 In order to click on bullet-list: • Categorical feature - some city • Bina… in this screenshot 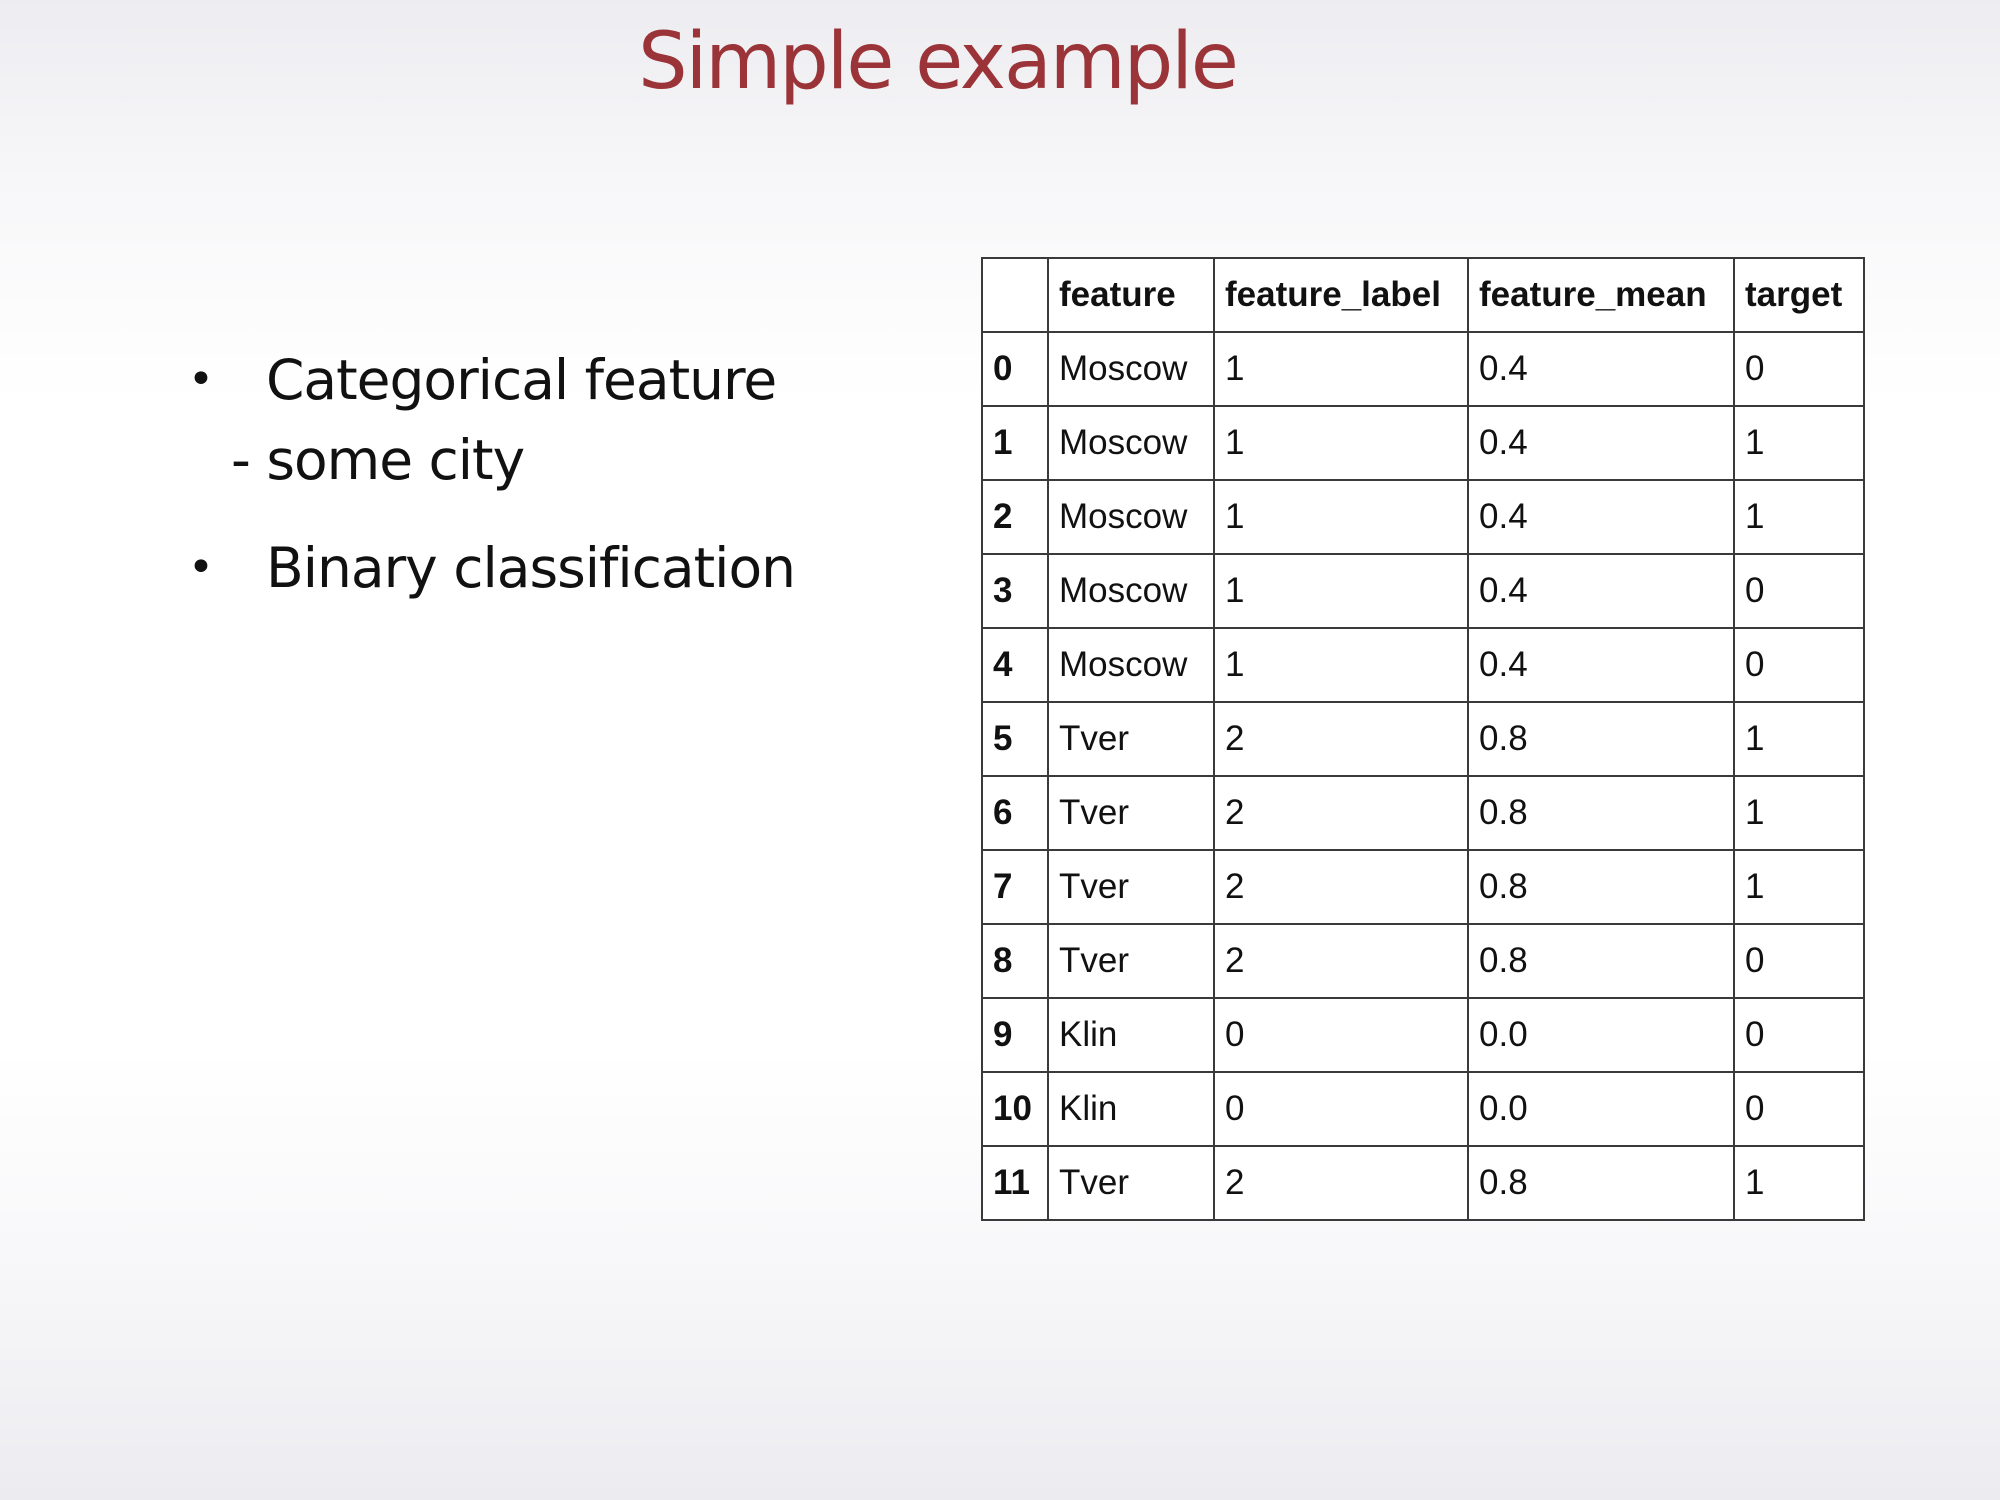, I will do `click(538, 474)`.